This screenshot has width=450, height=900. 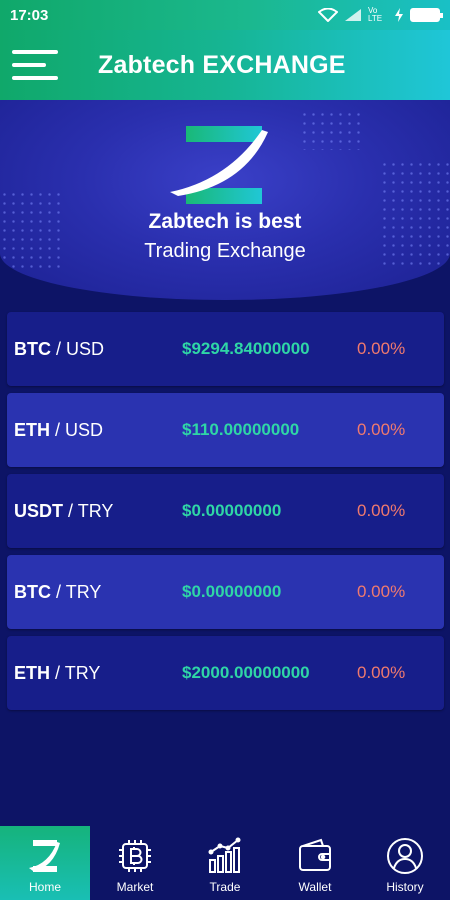 What do you see at coordinates (225, 221) in the screenshot?
I see `hero-title: Zabtech is best` at bounding box center [225, 221].